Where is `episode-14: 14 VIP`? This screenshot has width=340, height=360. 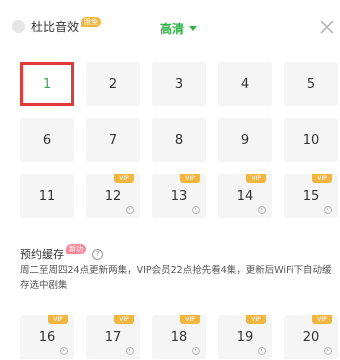
episode-14: 14 VIP is located at coordinates (245, 196).